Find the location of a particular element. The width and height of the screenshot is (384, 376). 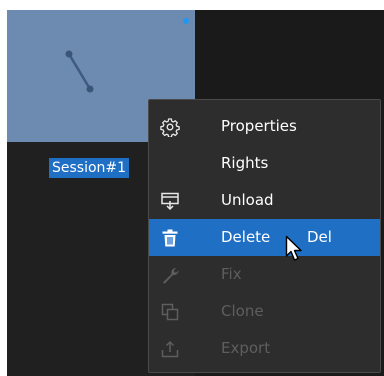

menu-item-label: Delete is located at coordinates (246, 237).